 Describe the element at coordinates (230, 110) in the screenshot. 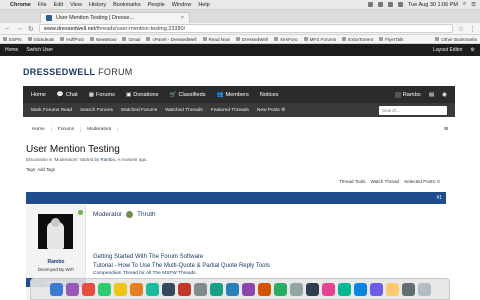

I see `featured-threads-link: Featured Threads` at that location.